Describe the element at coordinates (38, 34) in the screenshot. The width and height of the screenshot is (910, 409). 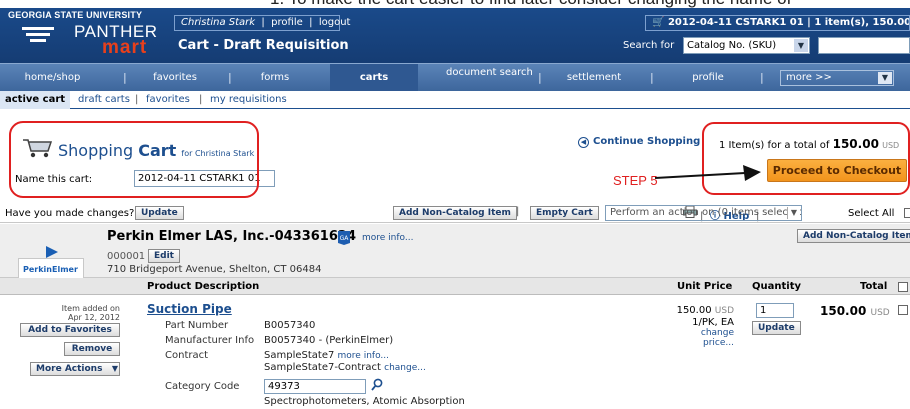
I see `panthermart-cart-logo-icon` at that location.